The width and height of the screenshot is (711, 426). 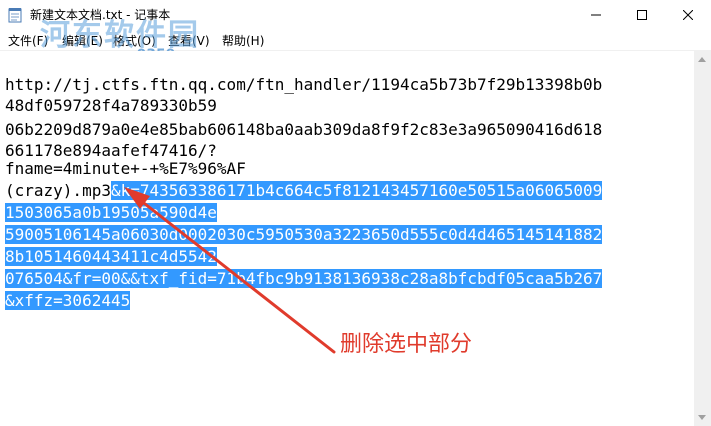 I want to click on scroll-down-arrow-icon, so click(x=702, y=417).